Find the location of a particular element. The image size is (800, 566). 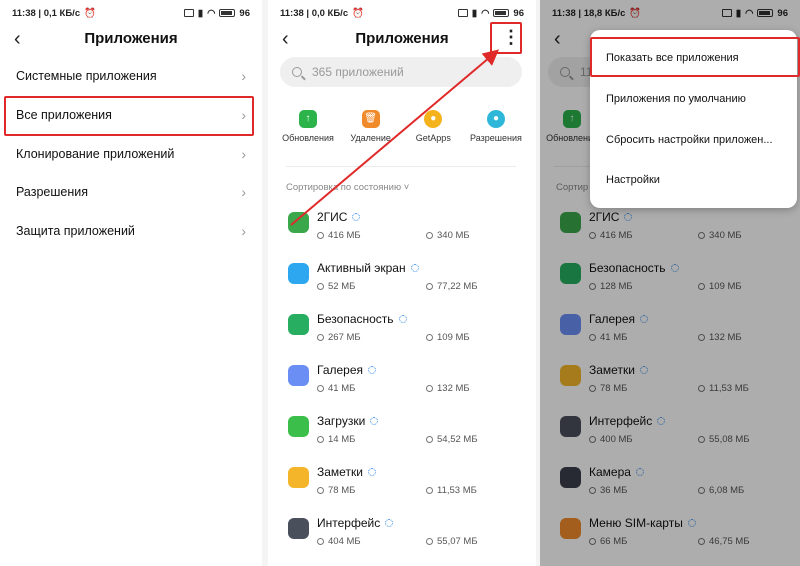

app-cache-info: 55,07 МБ is located at coordinates (452, 541).